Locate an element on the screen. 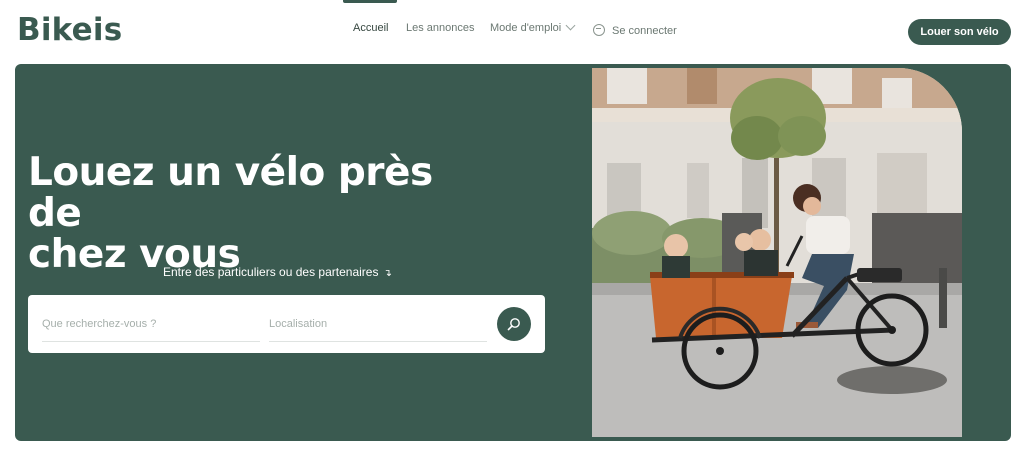  hero-title: Louez un vélo près de chez vous is located at coordinates (263, 213).